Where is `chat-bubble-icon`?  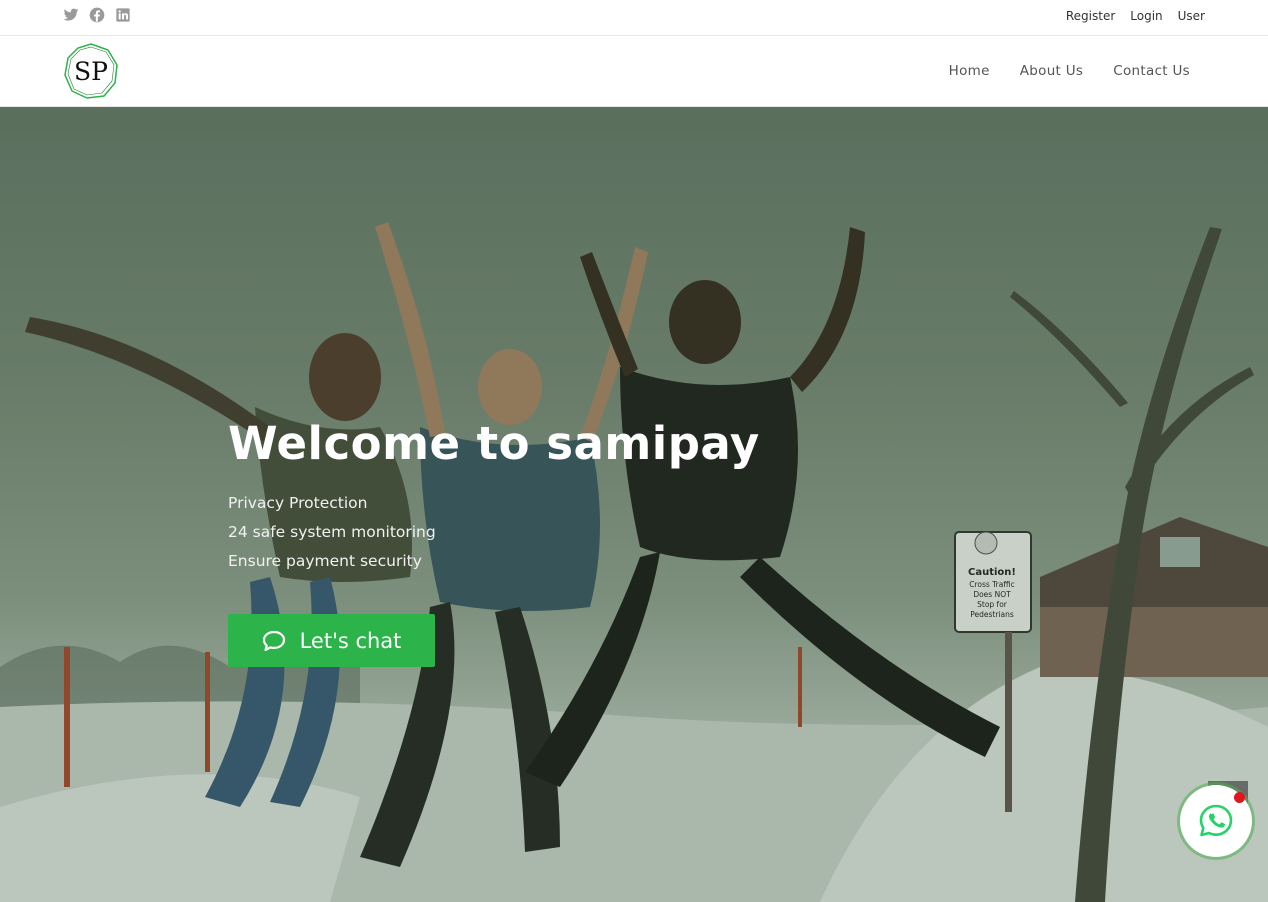 chat-bubble-icon is located at coordinates (273, 640).